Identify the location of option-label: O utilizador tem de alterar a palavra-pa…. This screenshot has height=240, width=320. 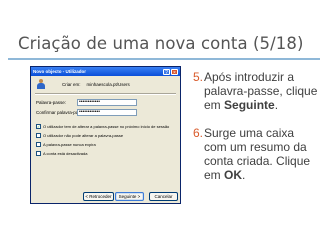
(106, 126).